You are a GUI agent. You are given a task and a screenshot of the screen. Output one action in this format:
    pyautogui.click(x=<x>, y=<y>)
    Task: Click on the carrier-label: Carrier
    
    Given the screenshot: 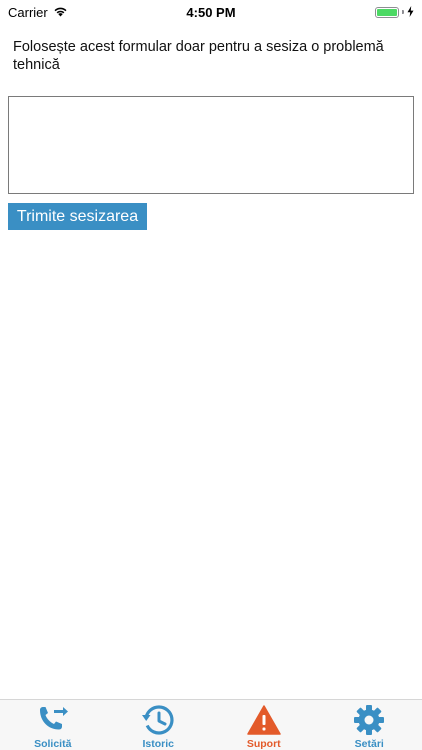 What is the action you would take?
    pyautogui.click(x=28, y=12)
    